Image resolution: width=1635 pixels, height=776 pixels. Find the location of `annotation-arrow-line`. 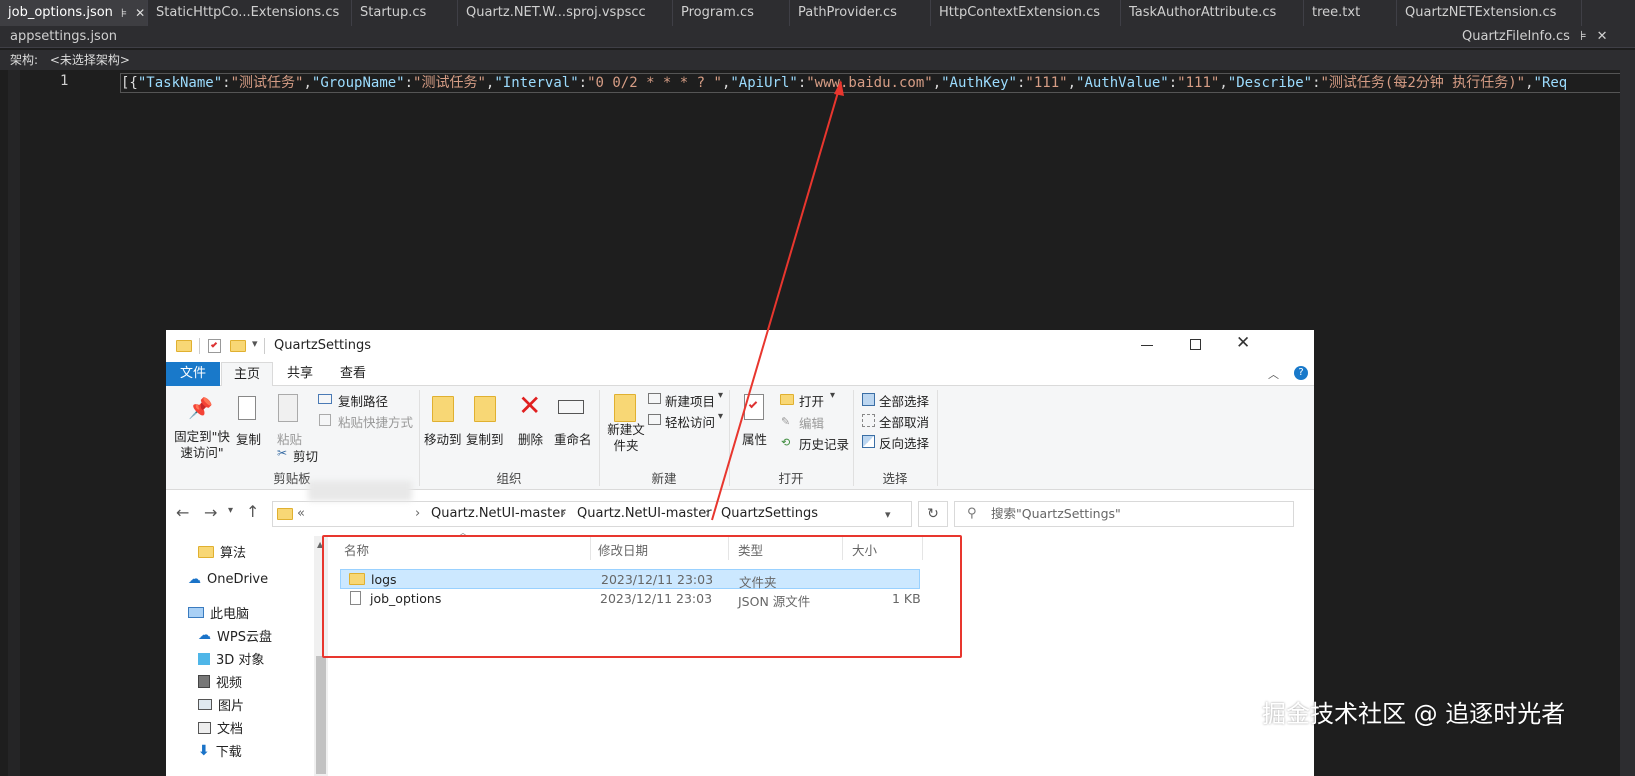

annotation-arrow-line is located at coordinates (776, 301).